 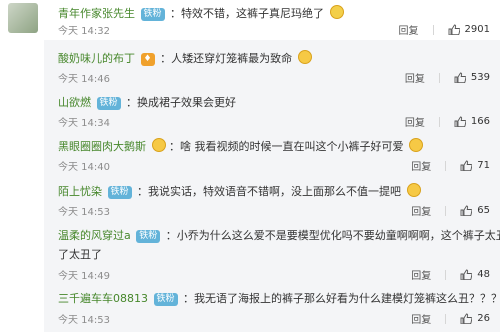 I want to click on comment-actions: 回复 48, so click(x=450, y=274).